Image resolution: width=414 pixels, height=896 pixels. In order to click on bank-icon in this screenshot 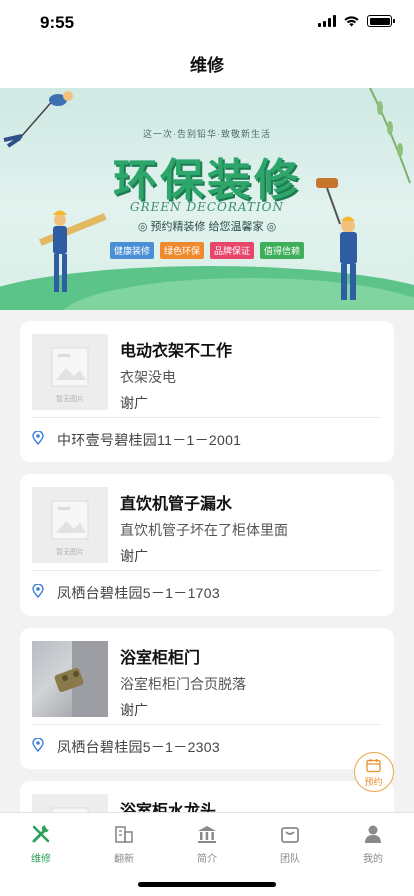, I will do `click(207, 834)`.